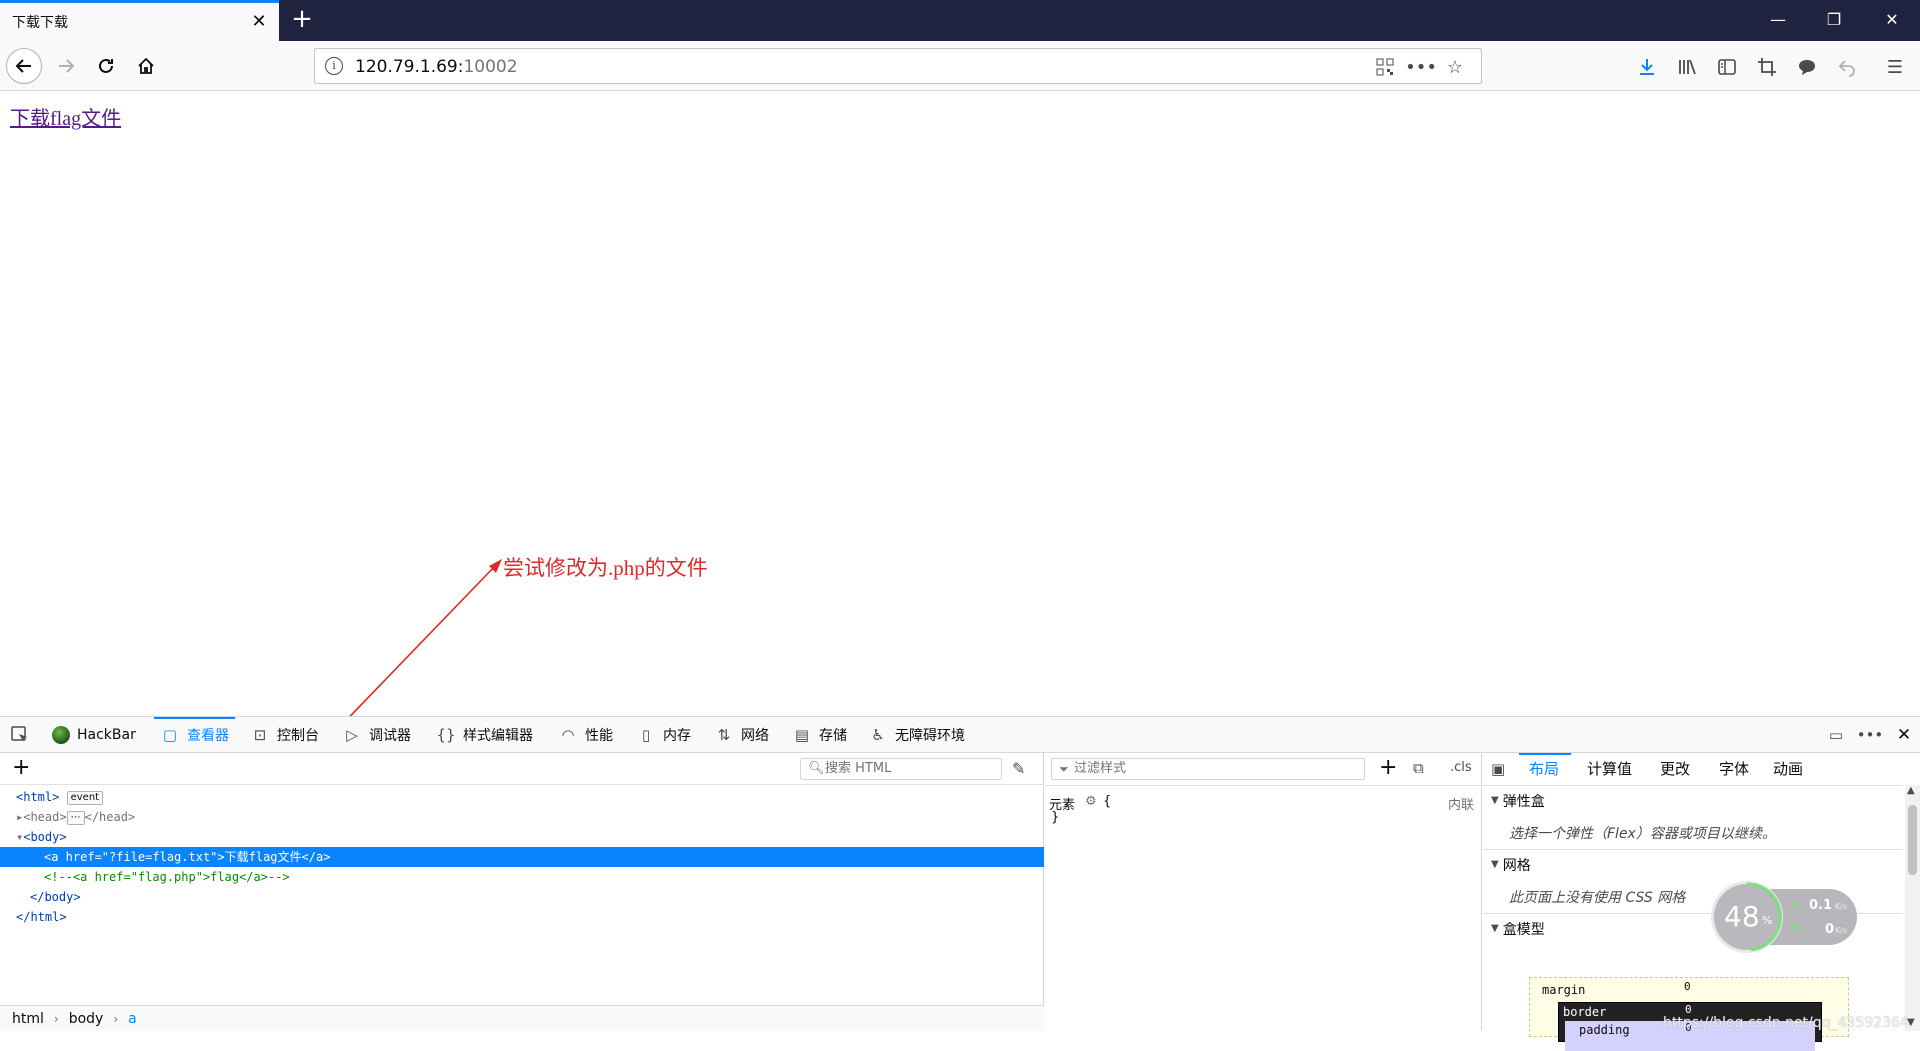 The width and height of the screenshot is (1920, 1051). I want to click on console-icon: ⊡, so click(260, 735).